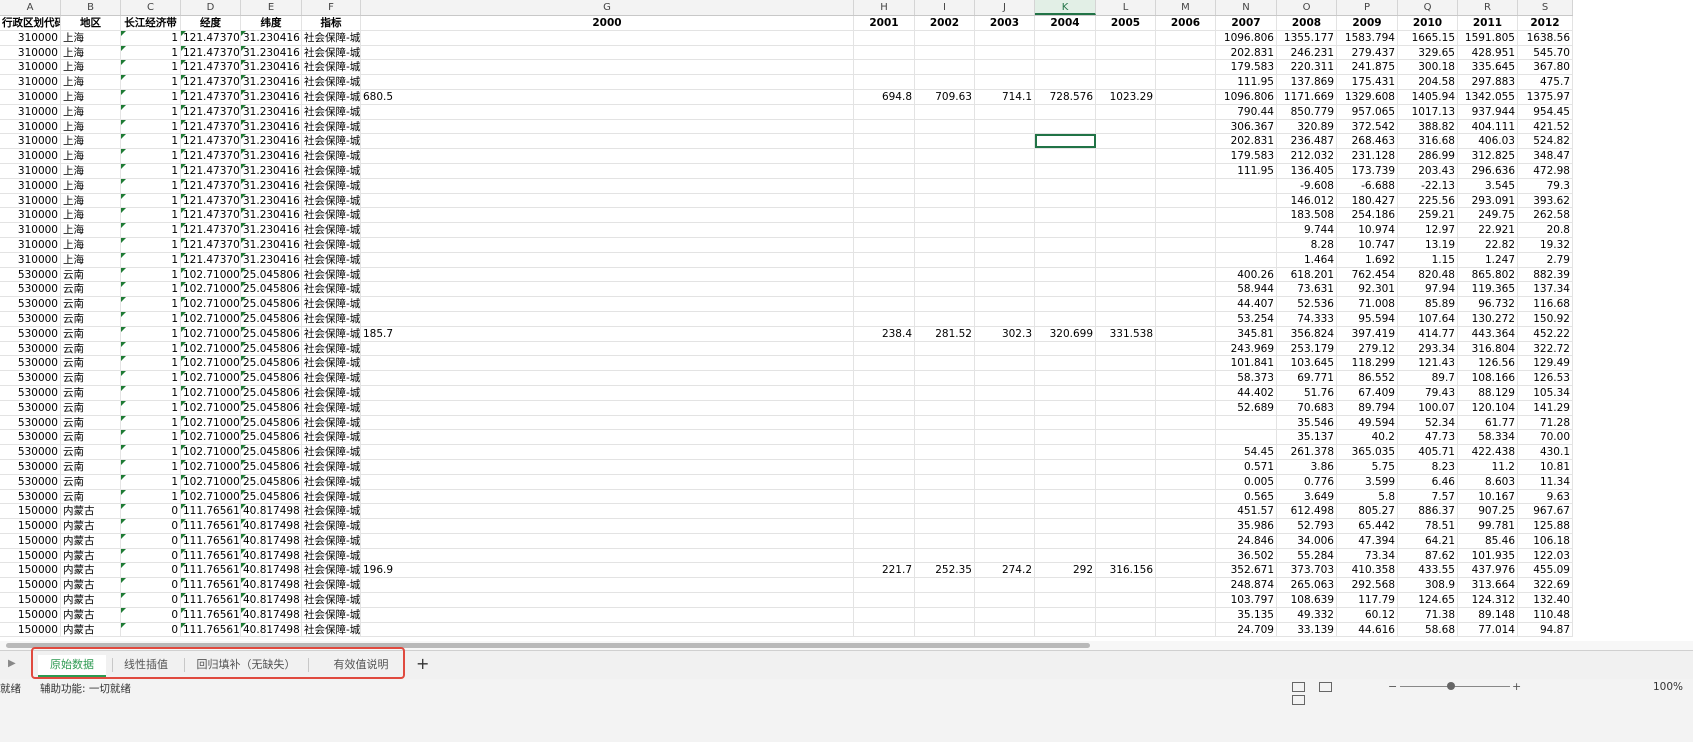  I want to click on table-cell: 58.68, so click(1428, 629).